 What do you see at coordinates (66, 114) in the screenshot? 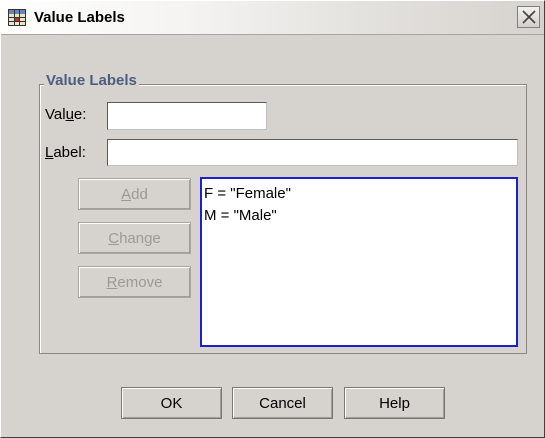
I see `value-field-label: Value:` at bounding box center [66, 114].